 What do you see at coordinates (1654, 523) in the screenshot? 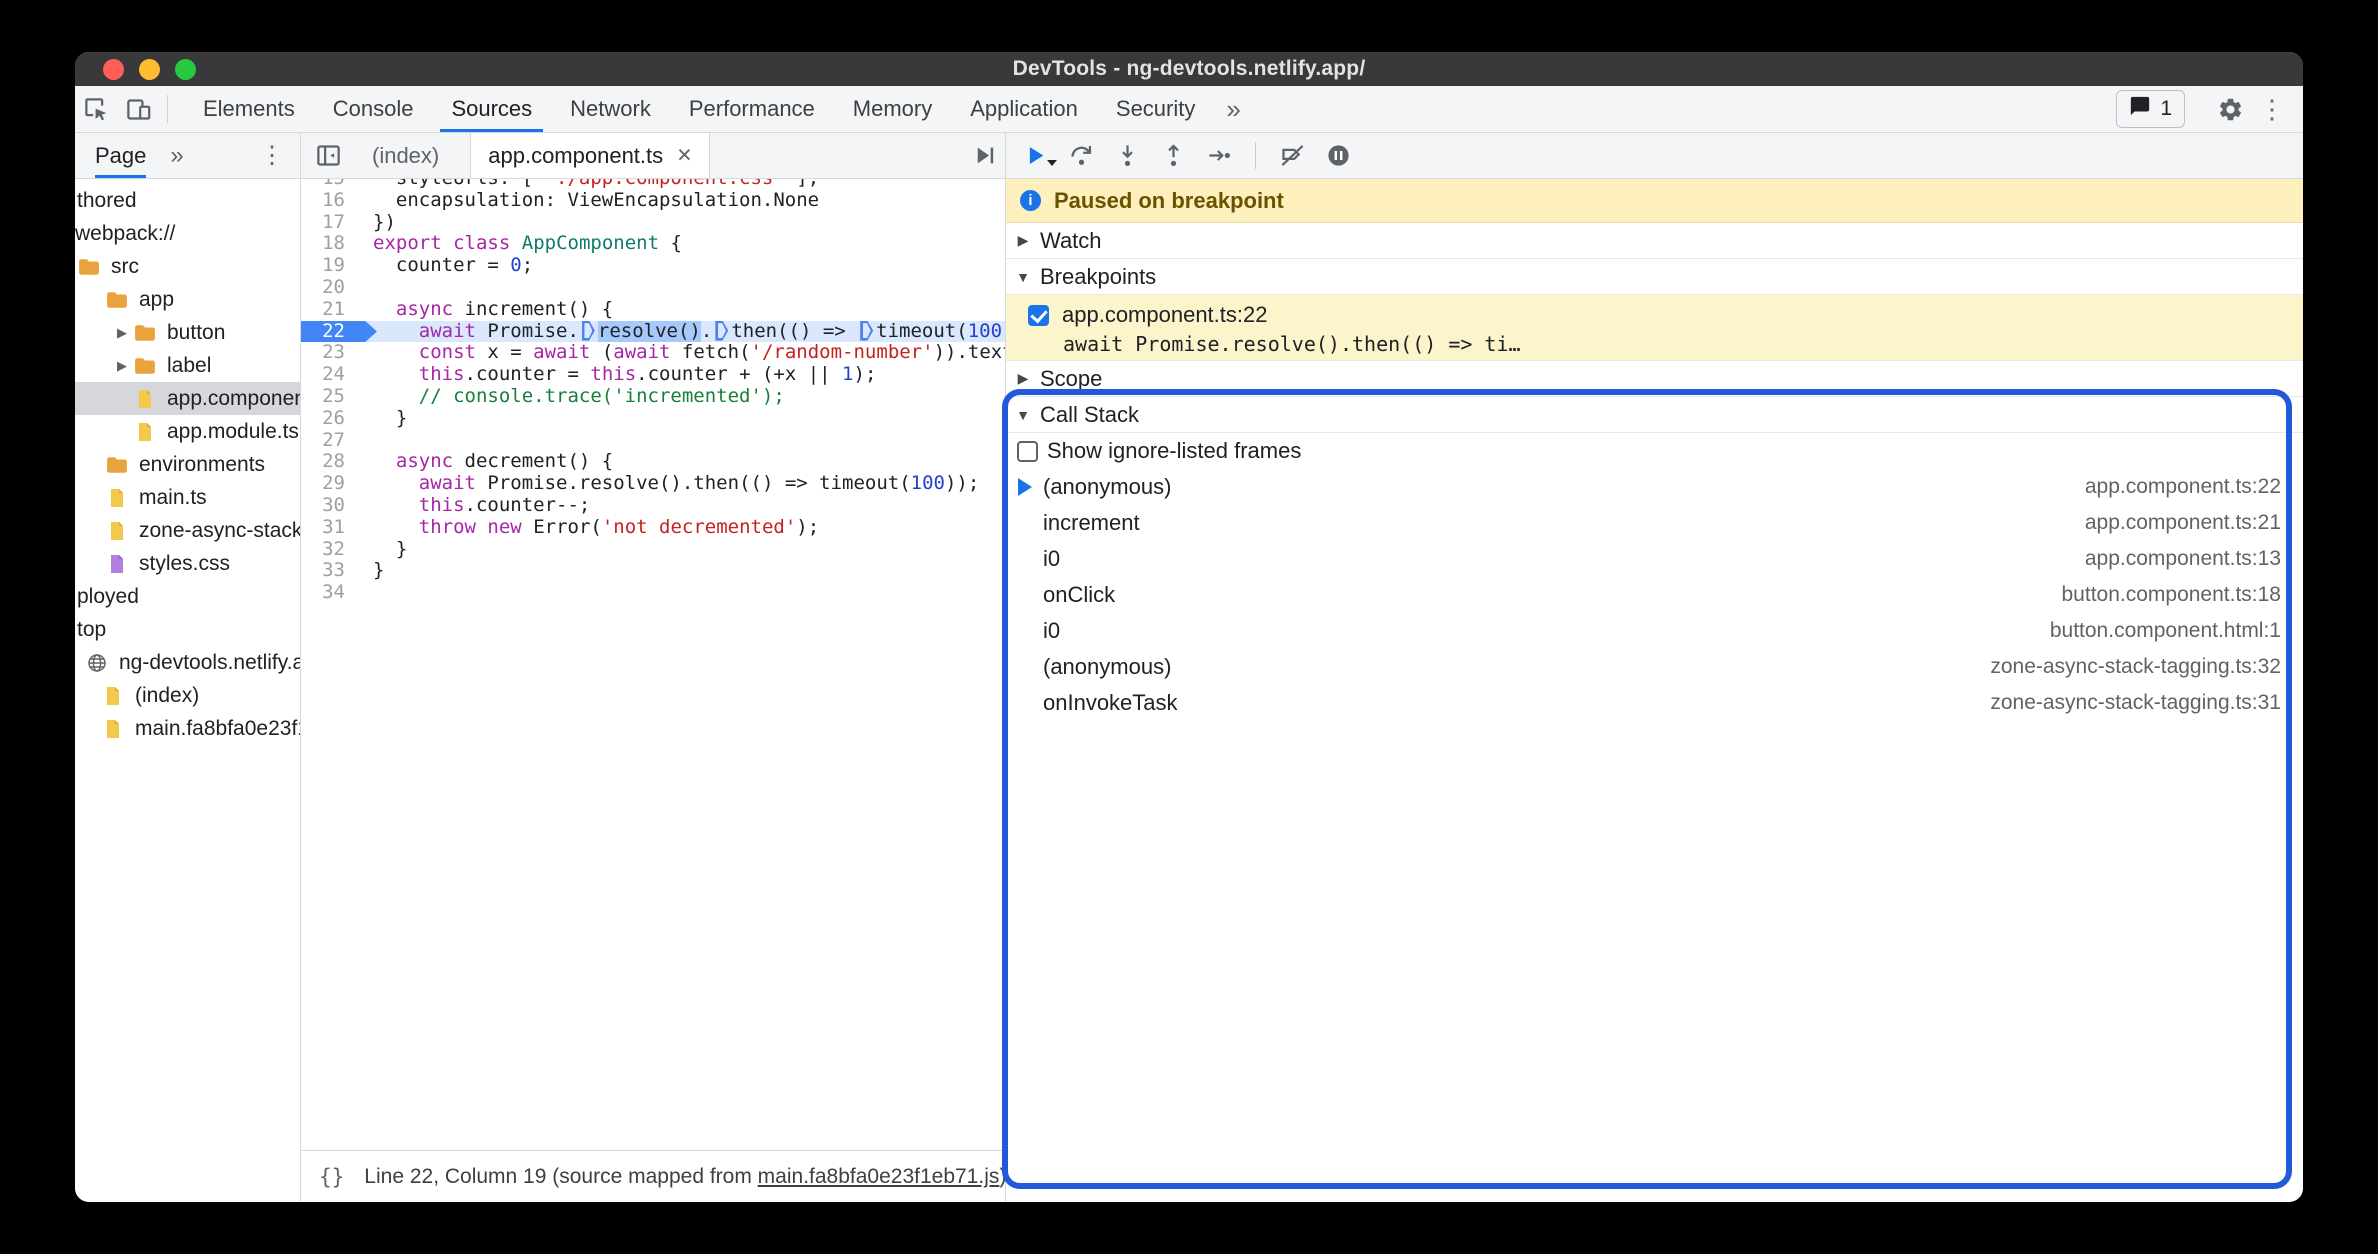
I see `call-stack-frame-increment: increment app.component.ts:21` at bounding box center [1654, 523].